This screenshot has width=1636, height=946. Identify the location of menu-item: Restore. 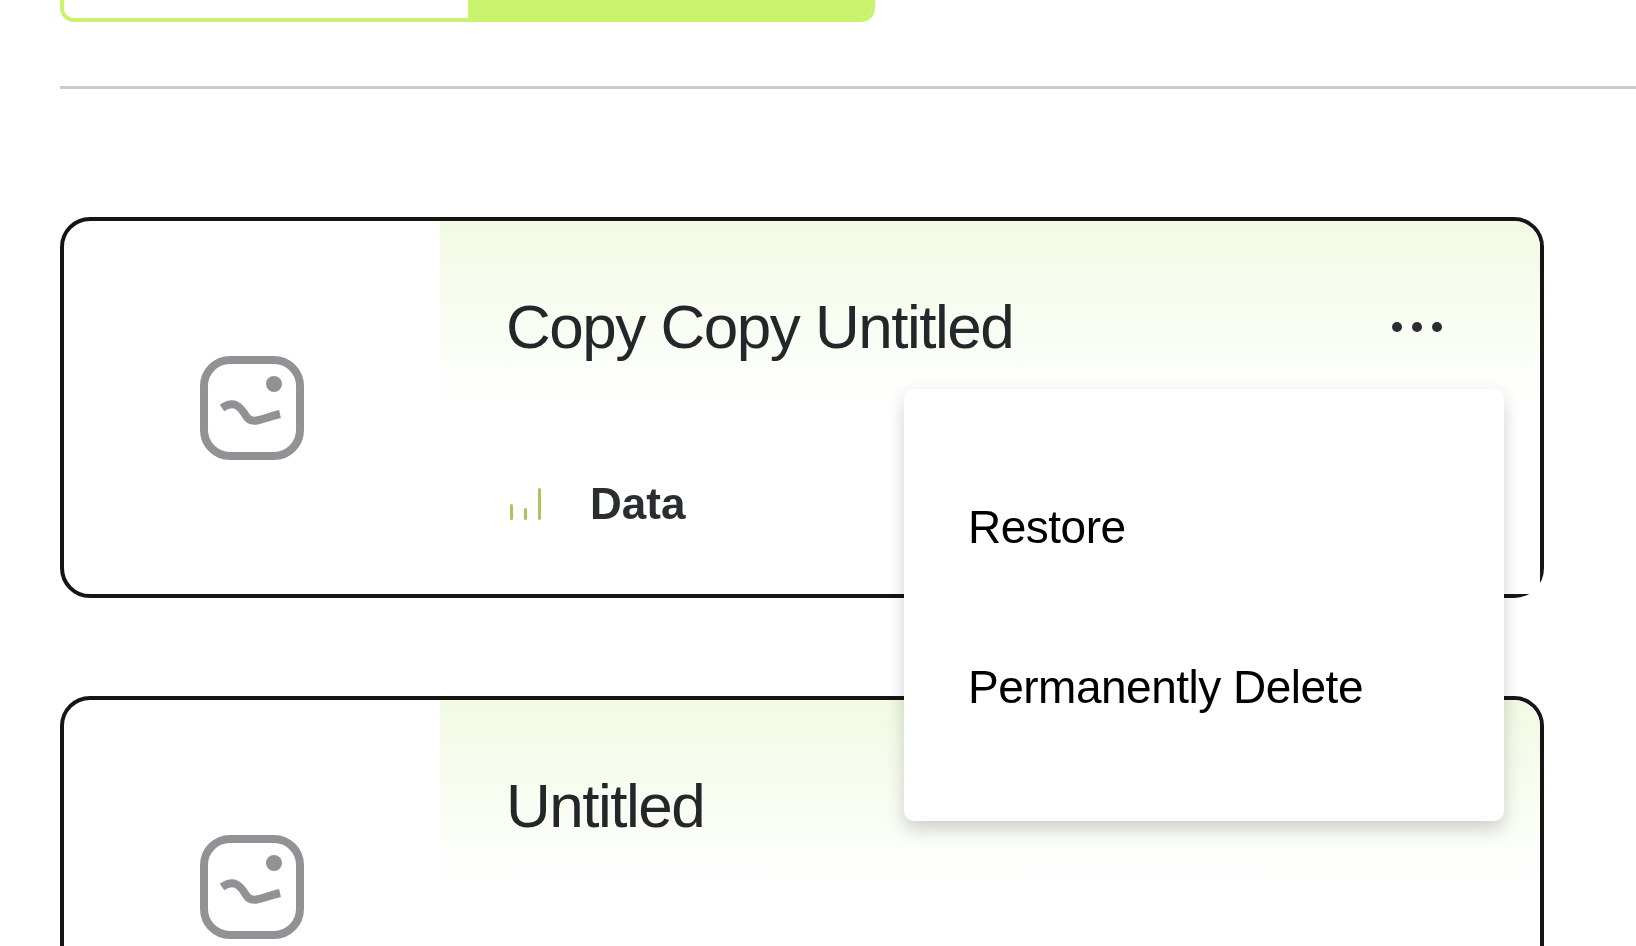
(1204, 527).